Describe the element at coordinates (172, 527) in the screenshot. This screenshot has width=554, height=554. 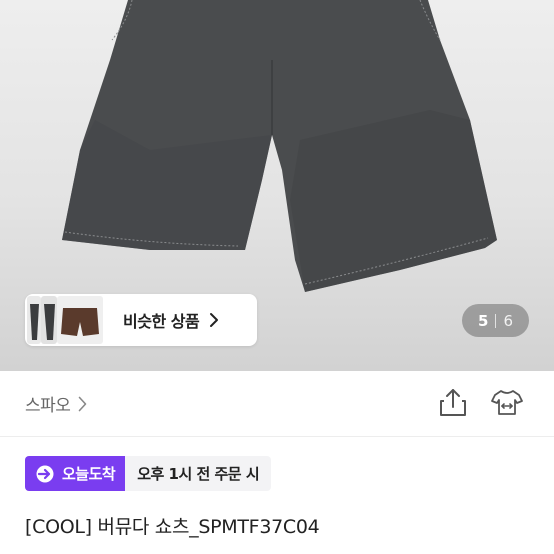
I see `product-title: [COOL] 버뮤다 쇼츠_SPMTF37C04` at that location.